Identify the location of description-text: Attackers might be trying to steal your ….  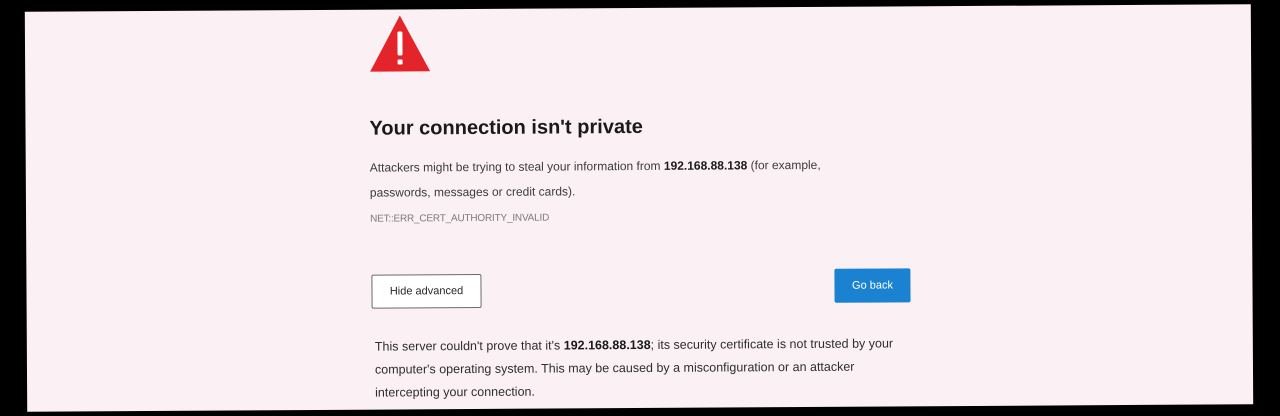
(516, 166).